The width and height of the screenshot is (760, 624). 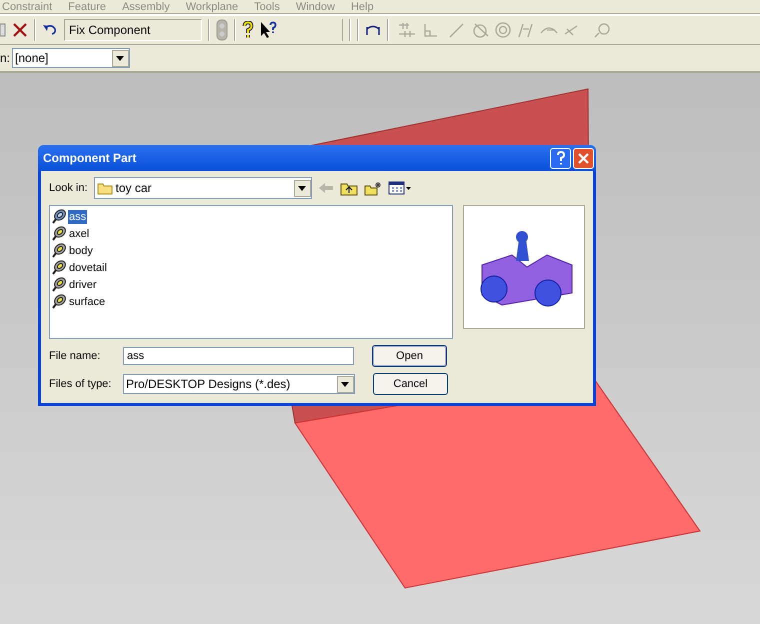 What do you see at coordinates (133, 30) in the screenshot?
I see `command-field: Fix Component` at bounding box center [133, 30].